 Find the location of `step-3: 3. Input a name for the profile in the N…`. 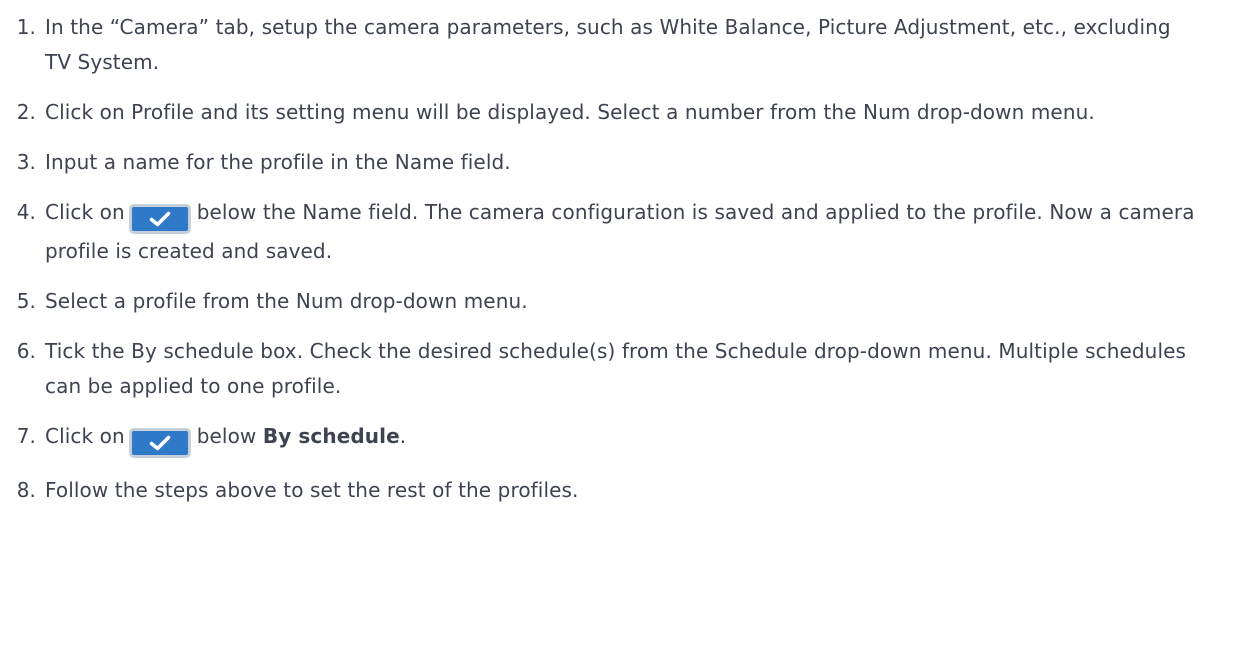

step-3: 3. Input a name for the profile in the N… is located at coordinates (598, 162).